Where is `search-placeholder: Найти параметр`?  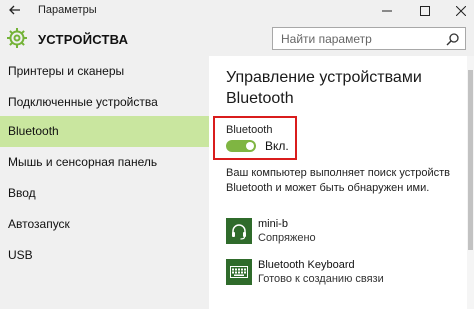 search-placeholder: Найти параметр is located at coordinates (326, 39).